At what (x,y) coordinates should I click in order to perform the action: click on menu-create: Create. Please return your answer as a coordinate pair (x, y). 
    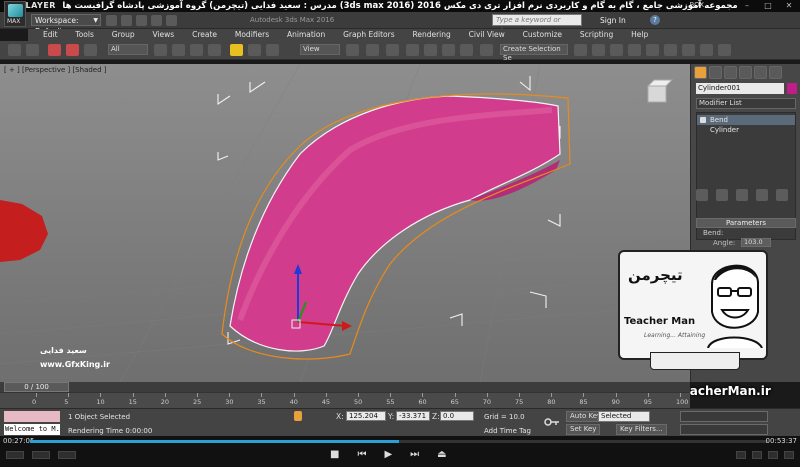
    Looking at the image, I should click on (204, 35).